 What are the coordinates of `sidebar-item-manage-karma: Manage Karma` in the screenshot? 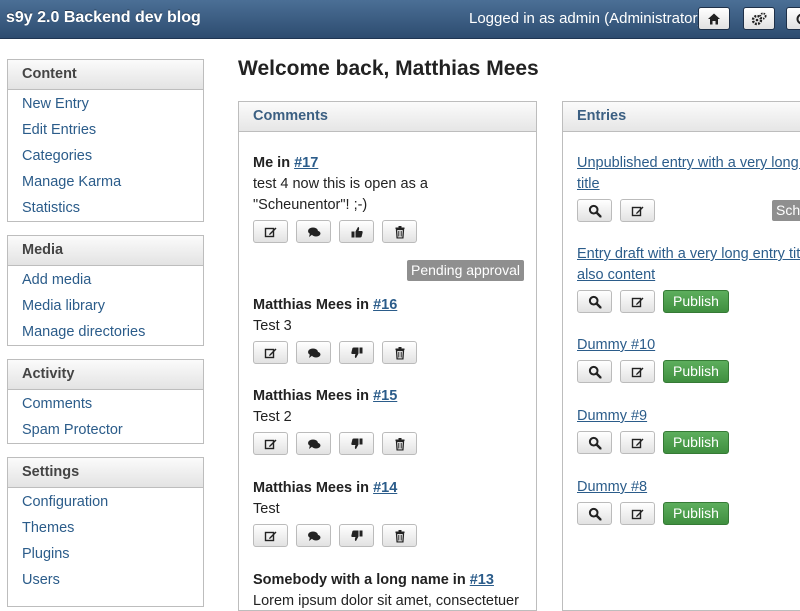 It's located at (105, 182).